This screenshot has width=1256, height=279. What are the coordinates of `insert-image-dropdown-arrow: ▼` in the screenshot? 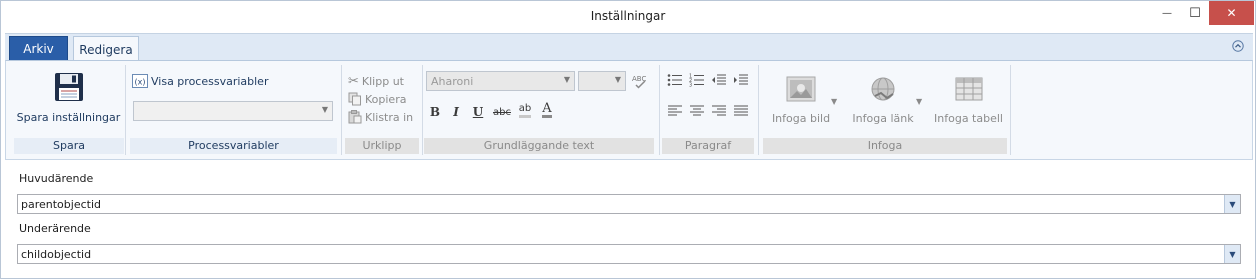 It's located at (834, 101).